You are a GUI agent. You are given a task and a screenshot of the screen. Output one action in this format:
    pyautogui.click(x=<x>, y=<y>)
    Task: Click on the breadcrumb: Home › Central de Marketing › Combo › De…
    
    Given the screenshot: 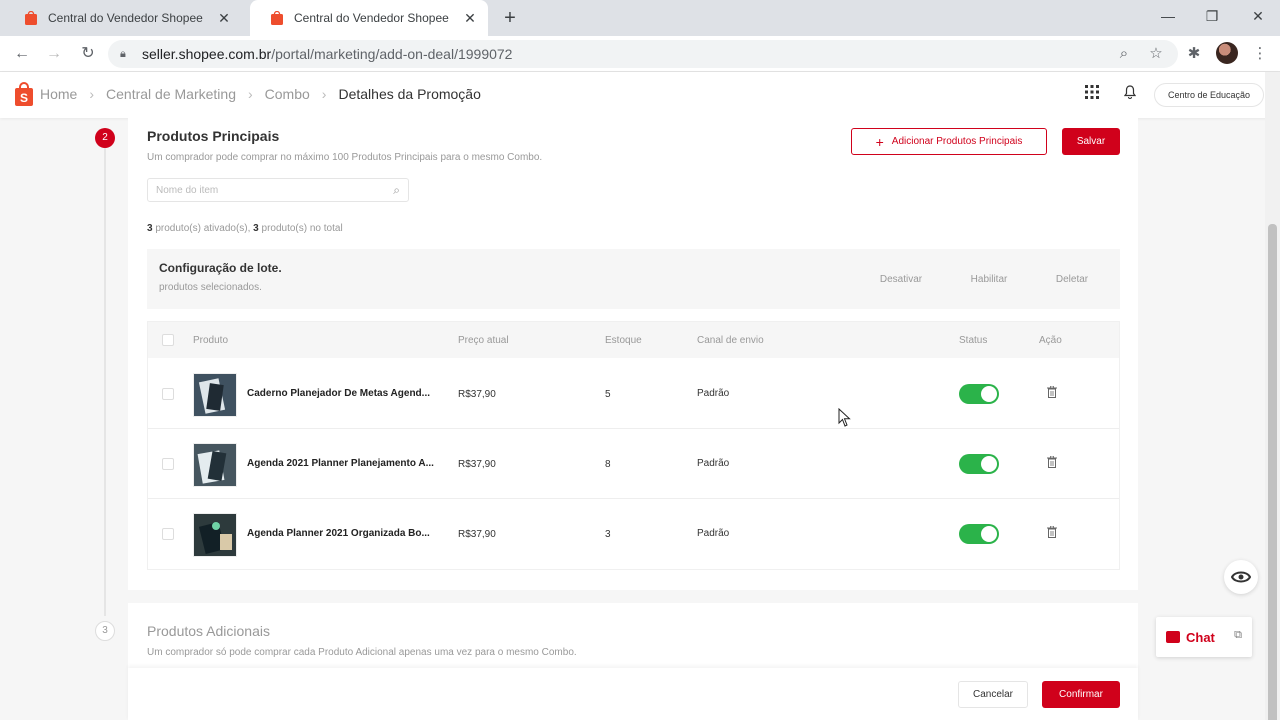 What is the action you would take?
    pyautogui.click(x=260, y=94)
    